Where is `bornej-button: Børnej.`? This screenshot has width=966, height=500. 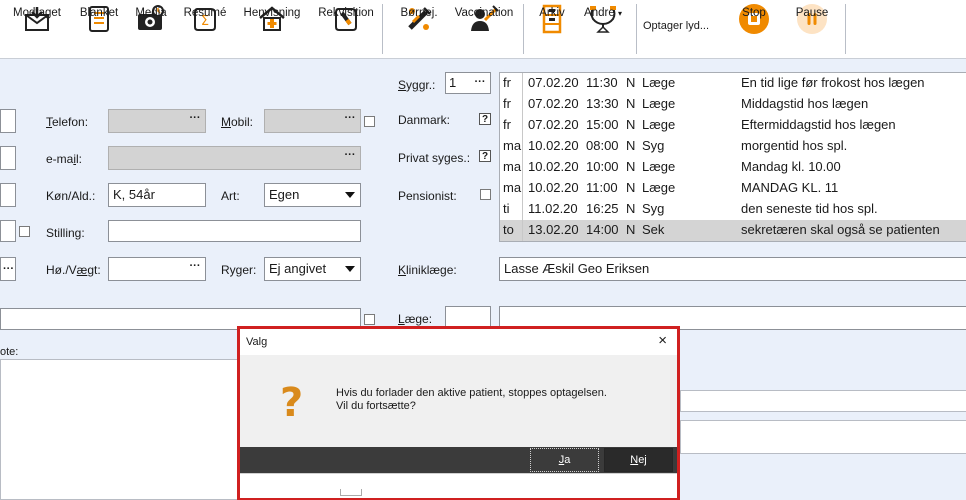
bornej-button: Børnej. is located at coordinates (419, 29).